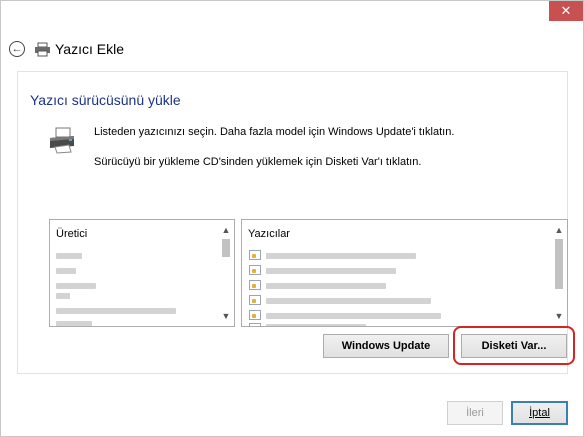 The height and width of the screenshot is (437, 584). What do you see at coordinates (105, 100) in the screenshot?
I see `section-heading: Yazıcı sürücüsünü yükle` at bounding box center [105, 100].